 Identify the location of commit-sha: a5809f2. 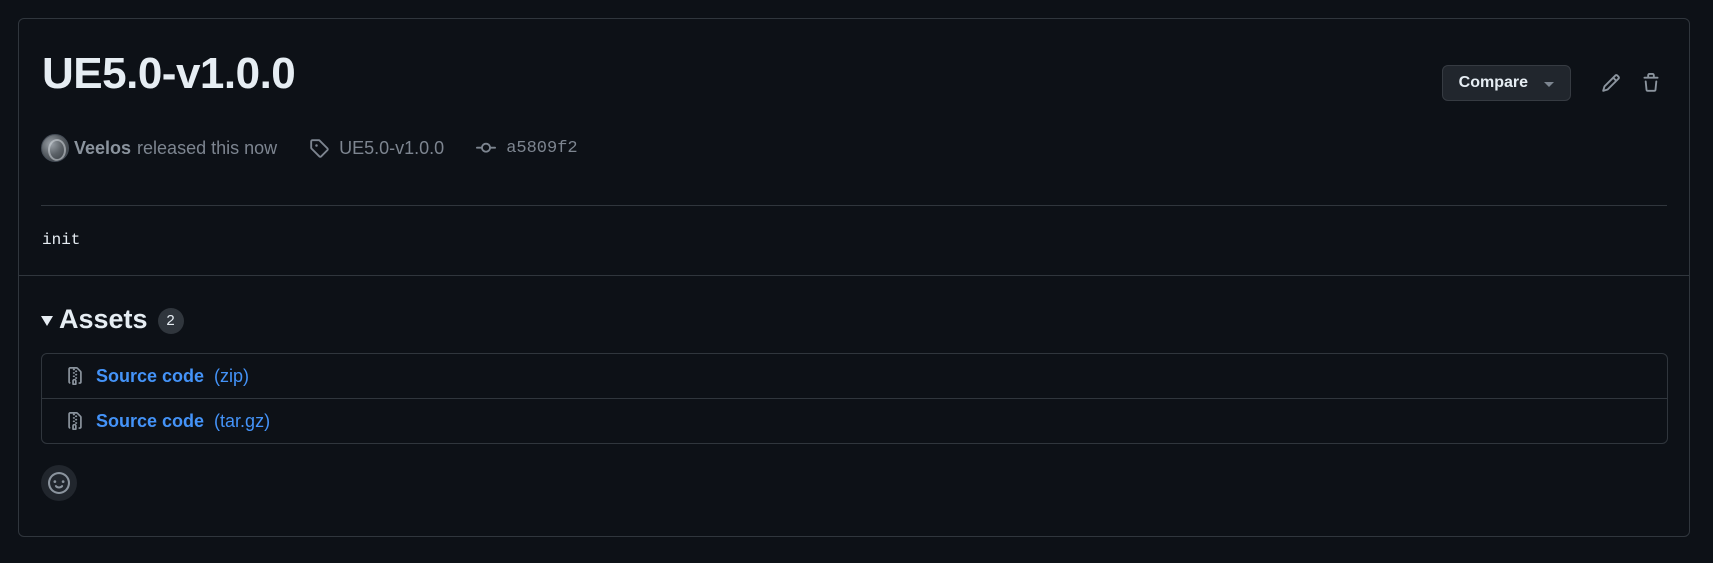
(542, 148).